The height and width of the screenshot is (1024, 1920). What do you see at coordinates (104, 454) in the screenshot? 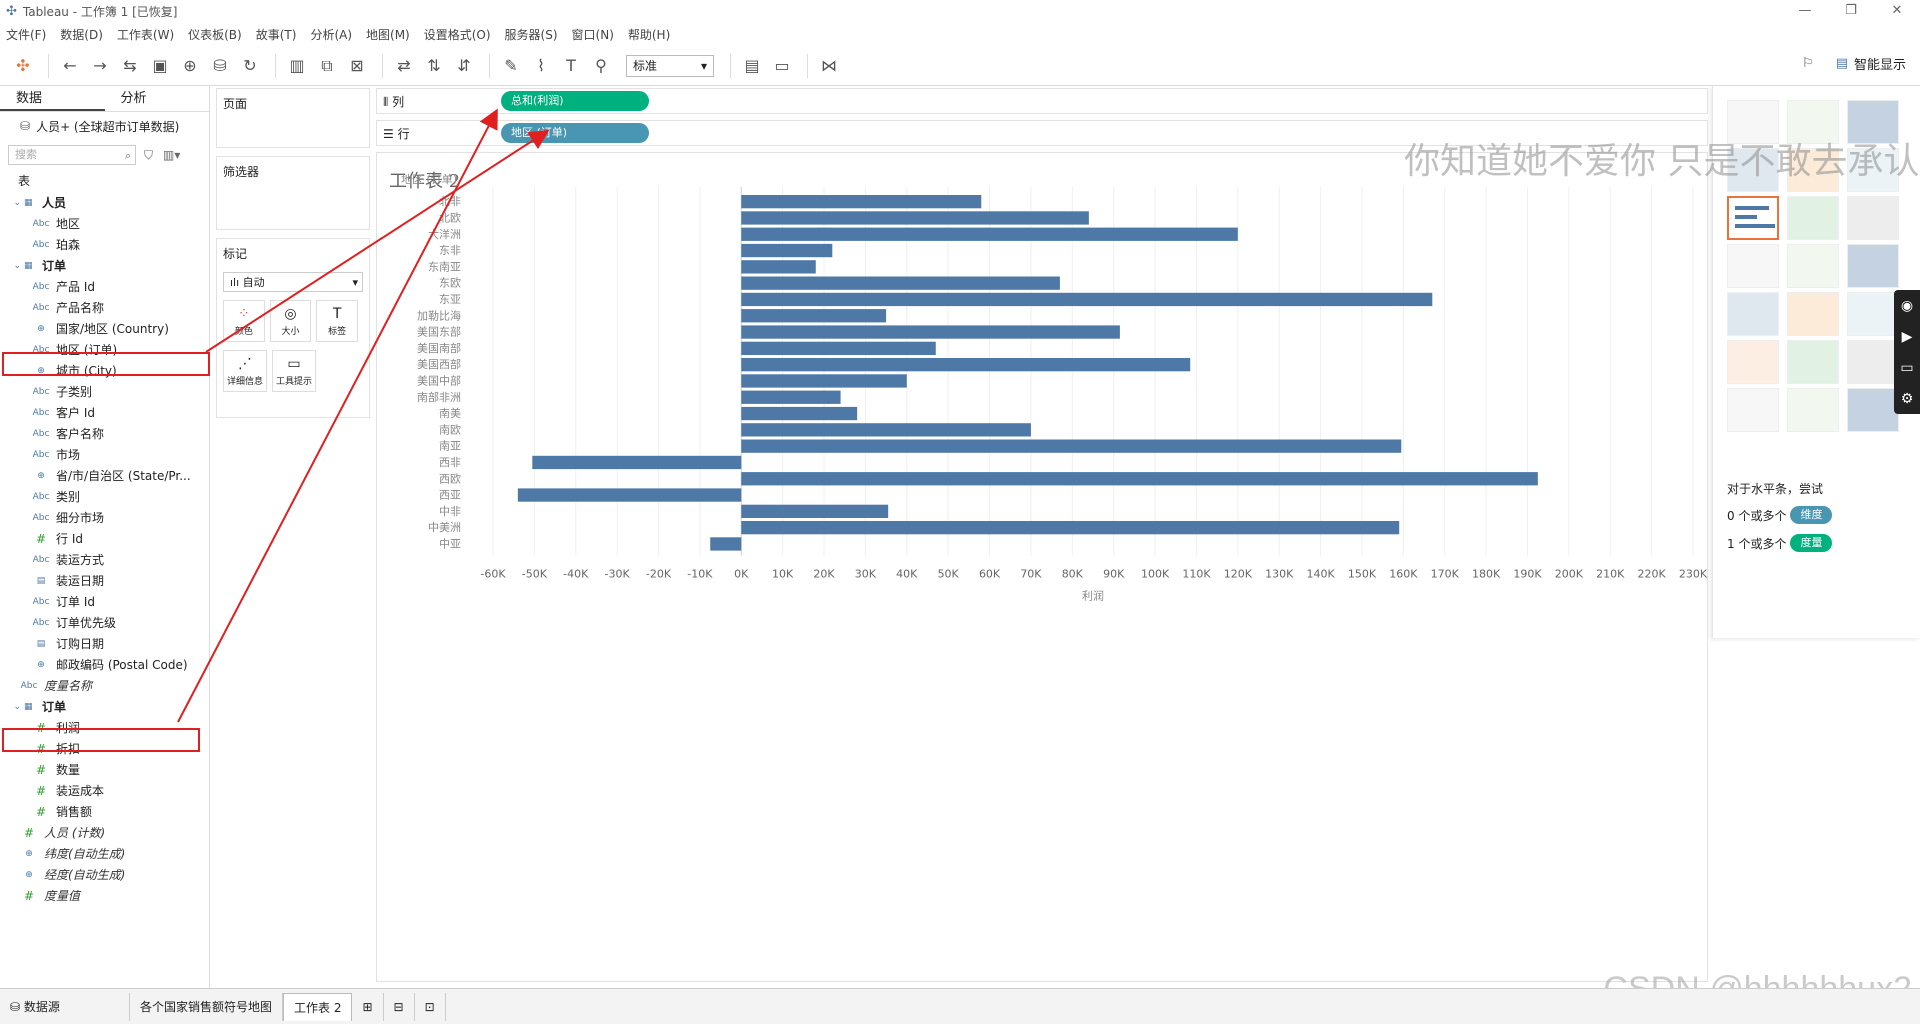
I see `field-item: Abc 市场` at bounding box center [104, 454].